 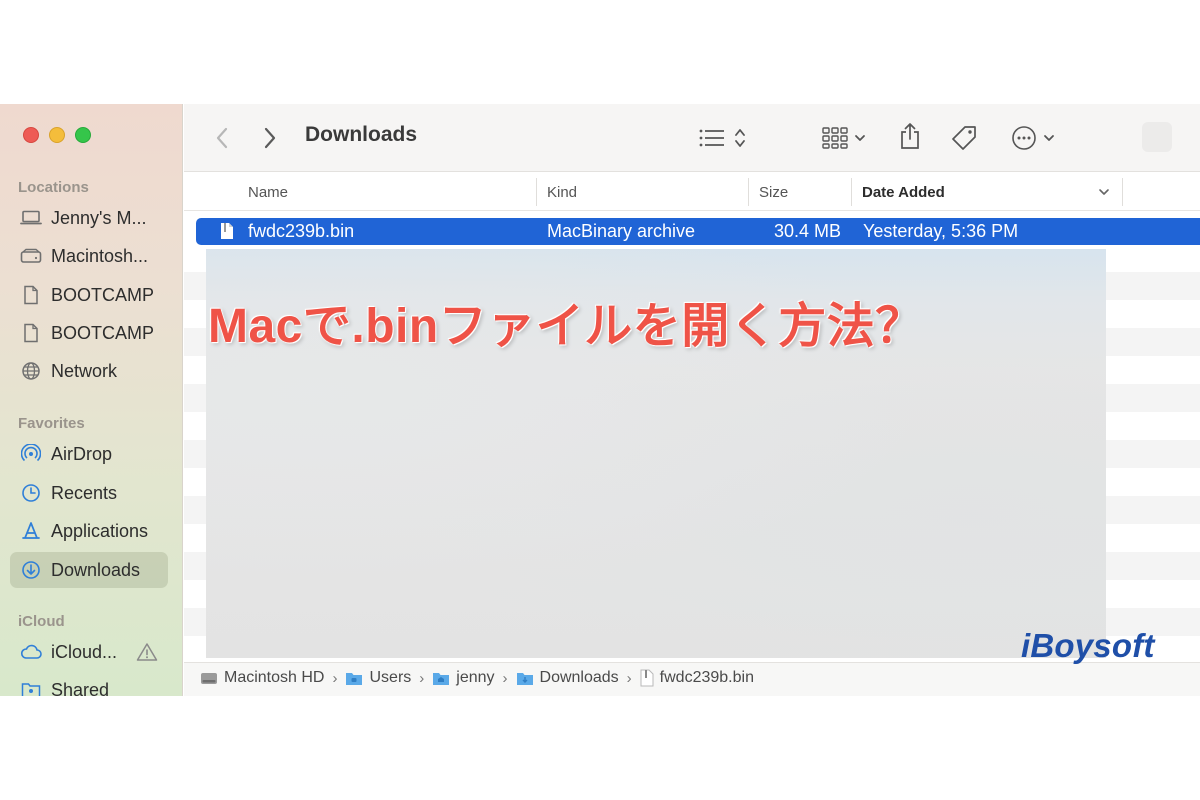 What do you see at coordinates (82, 453) in the screenshot?
I see `sidebar-item-label: AirDrop` at bounding box center [82, 453].